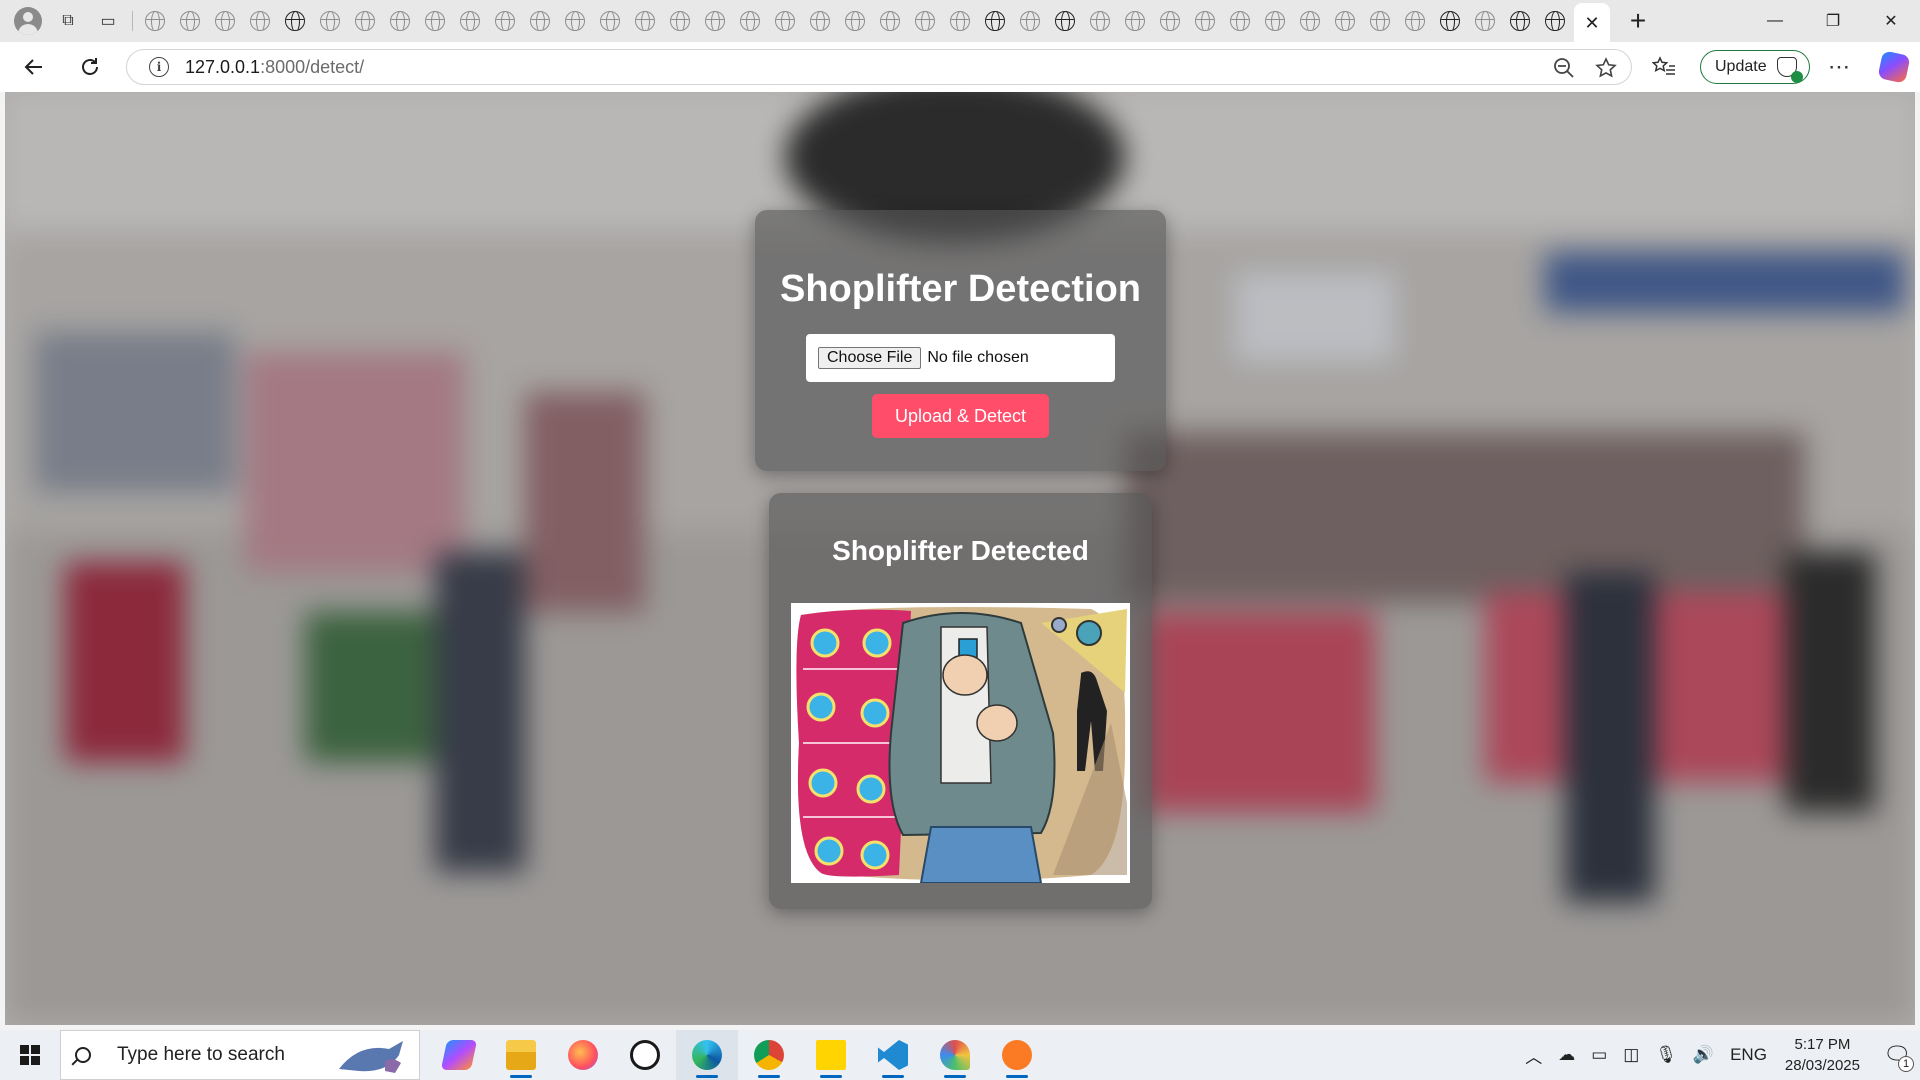  I want to click on camera-icon: ◫, so click(1631, 1055).